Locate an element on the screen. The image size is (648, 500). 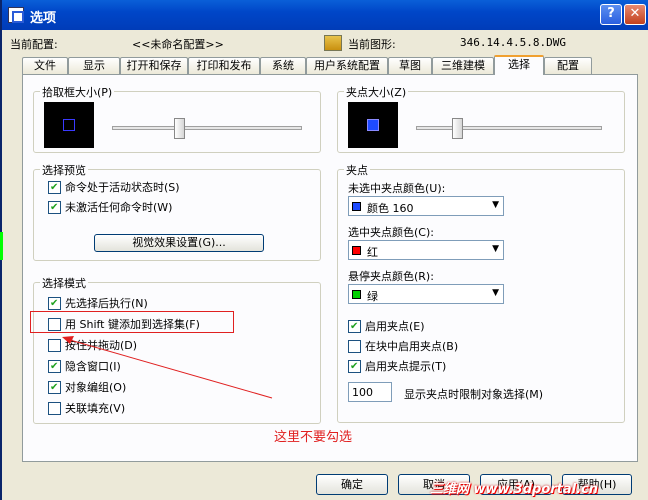
annotation-arrow is located at coordinates (167, 367).